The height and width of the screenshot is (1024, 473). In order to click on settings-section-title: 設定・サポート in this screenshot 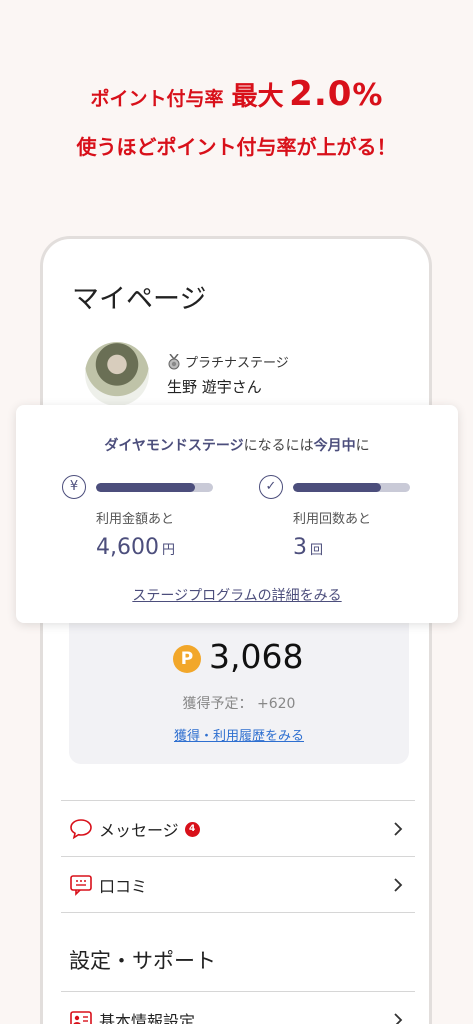, I will do `click(142, 961)`.